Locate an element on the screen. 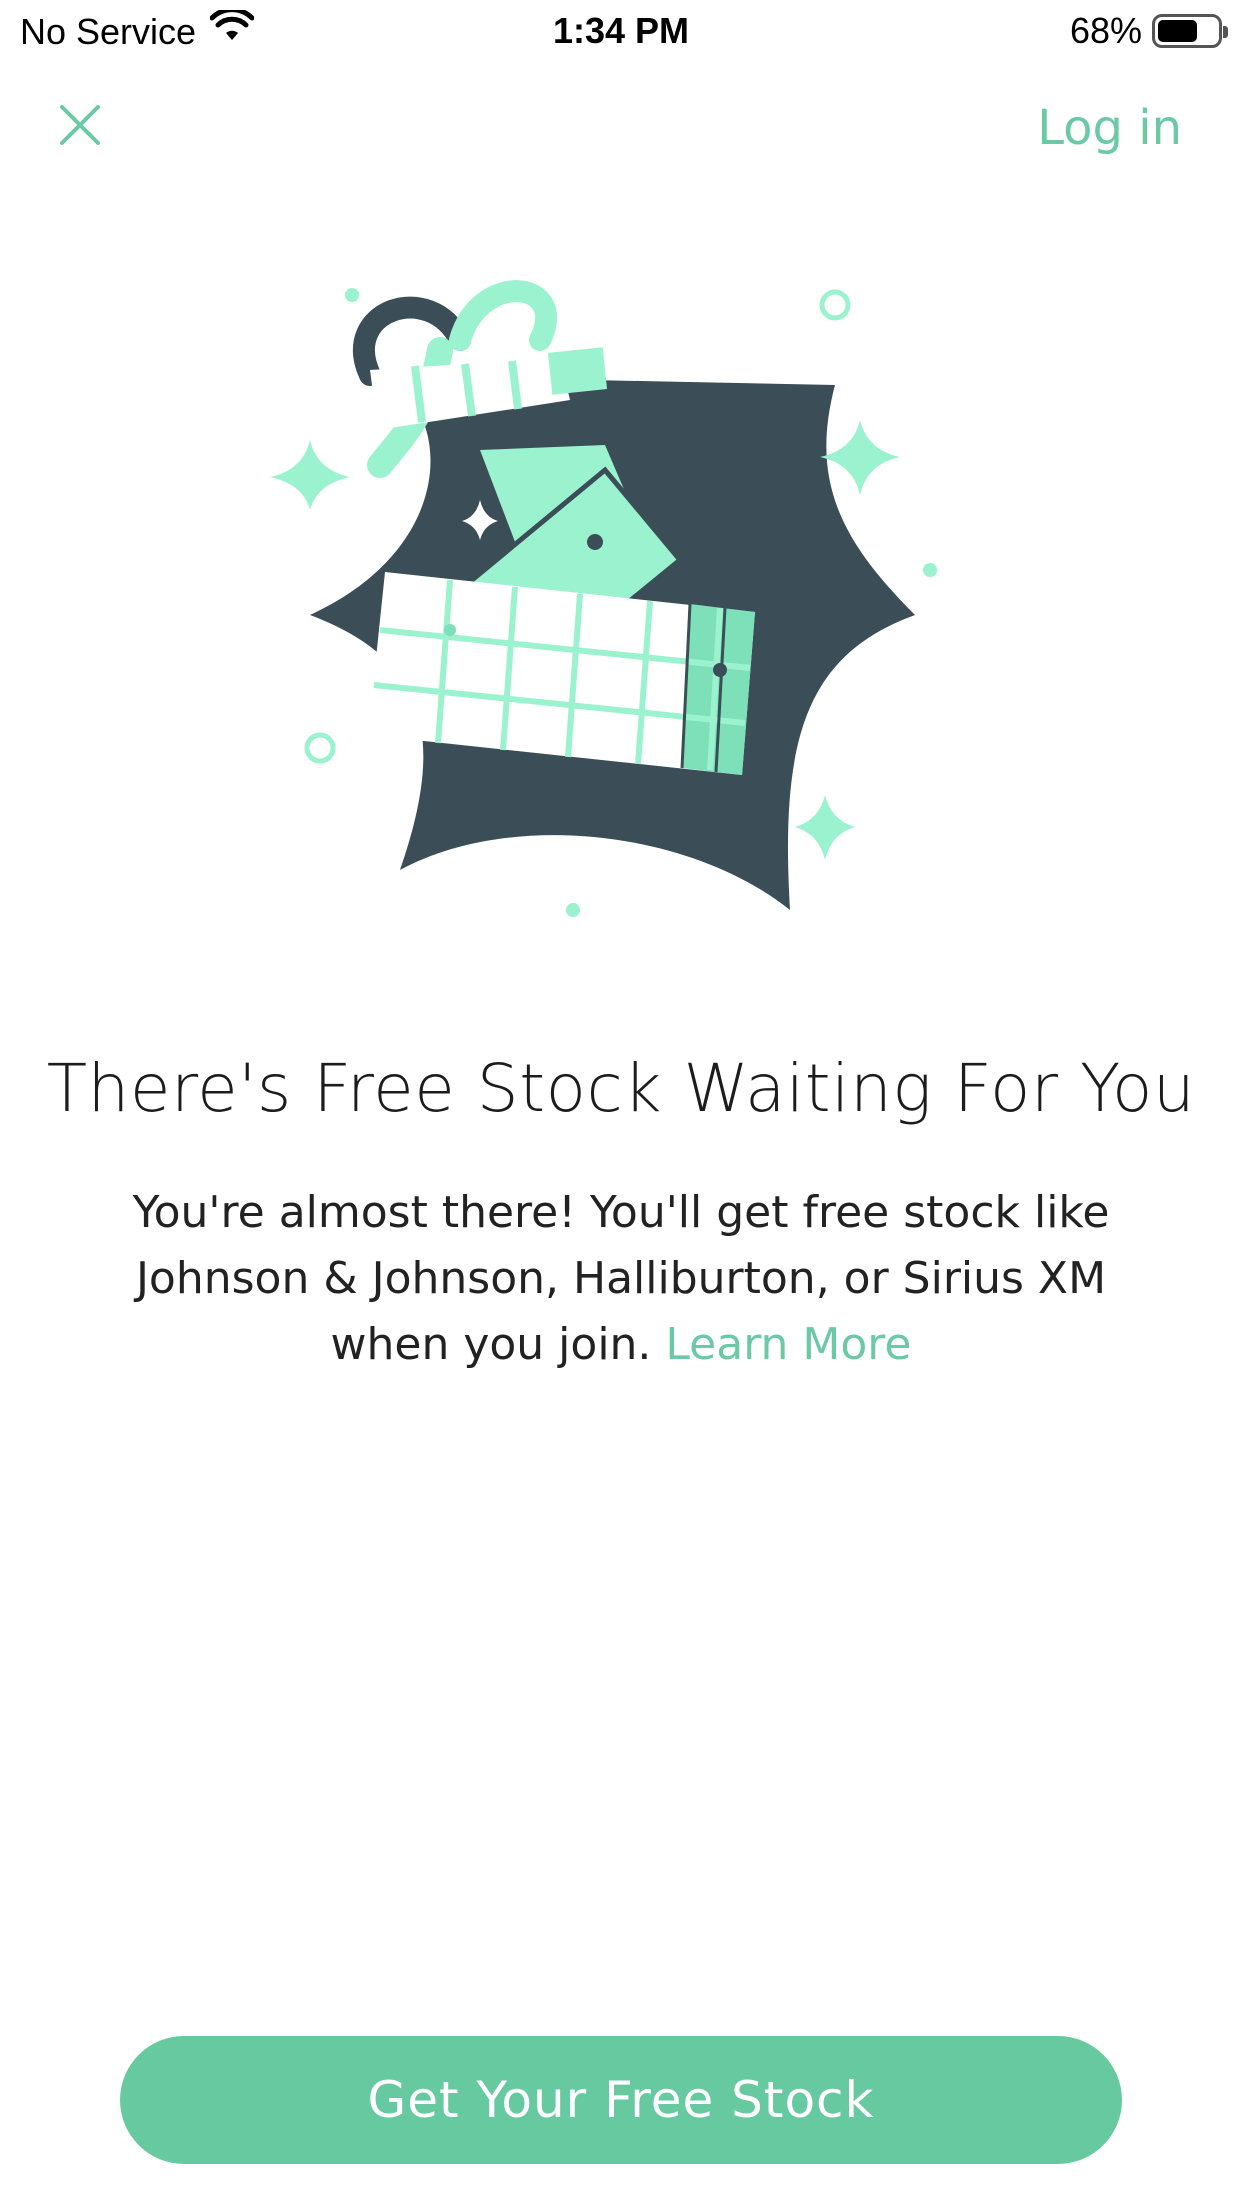  learn-more-link: Learn More is located at coordinates (788, 1344).